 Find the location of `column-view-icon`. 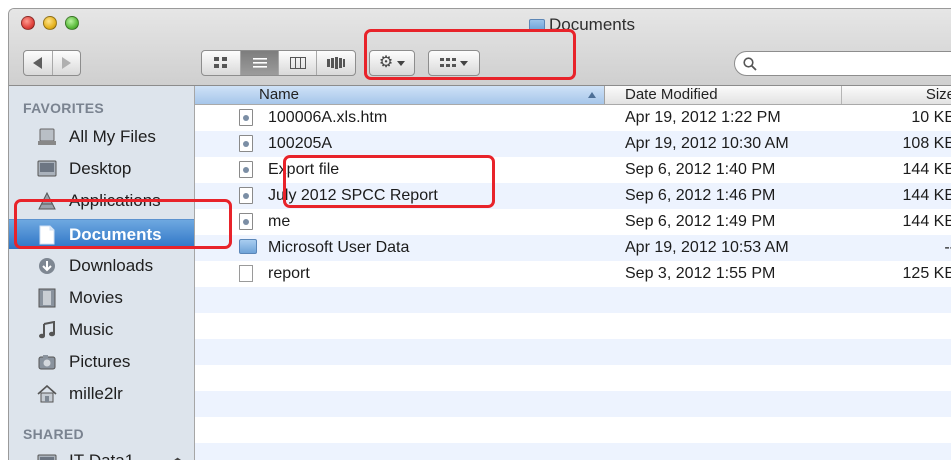

column-view-icon is located at coordinates (298, 63).